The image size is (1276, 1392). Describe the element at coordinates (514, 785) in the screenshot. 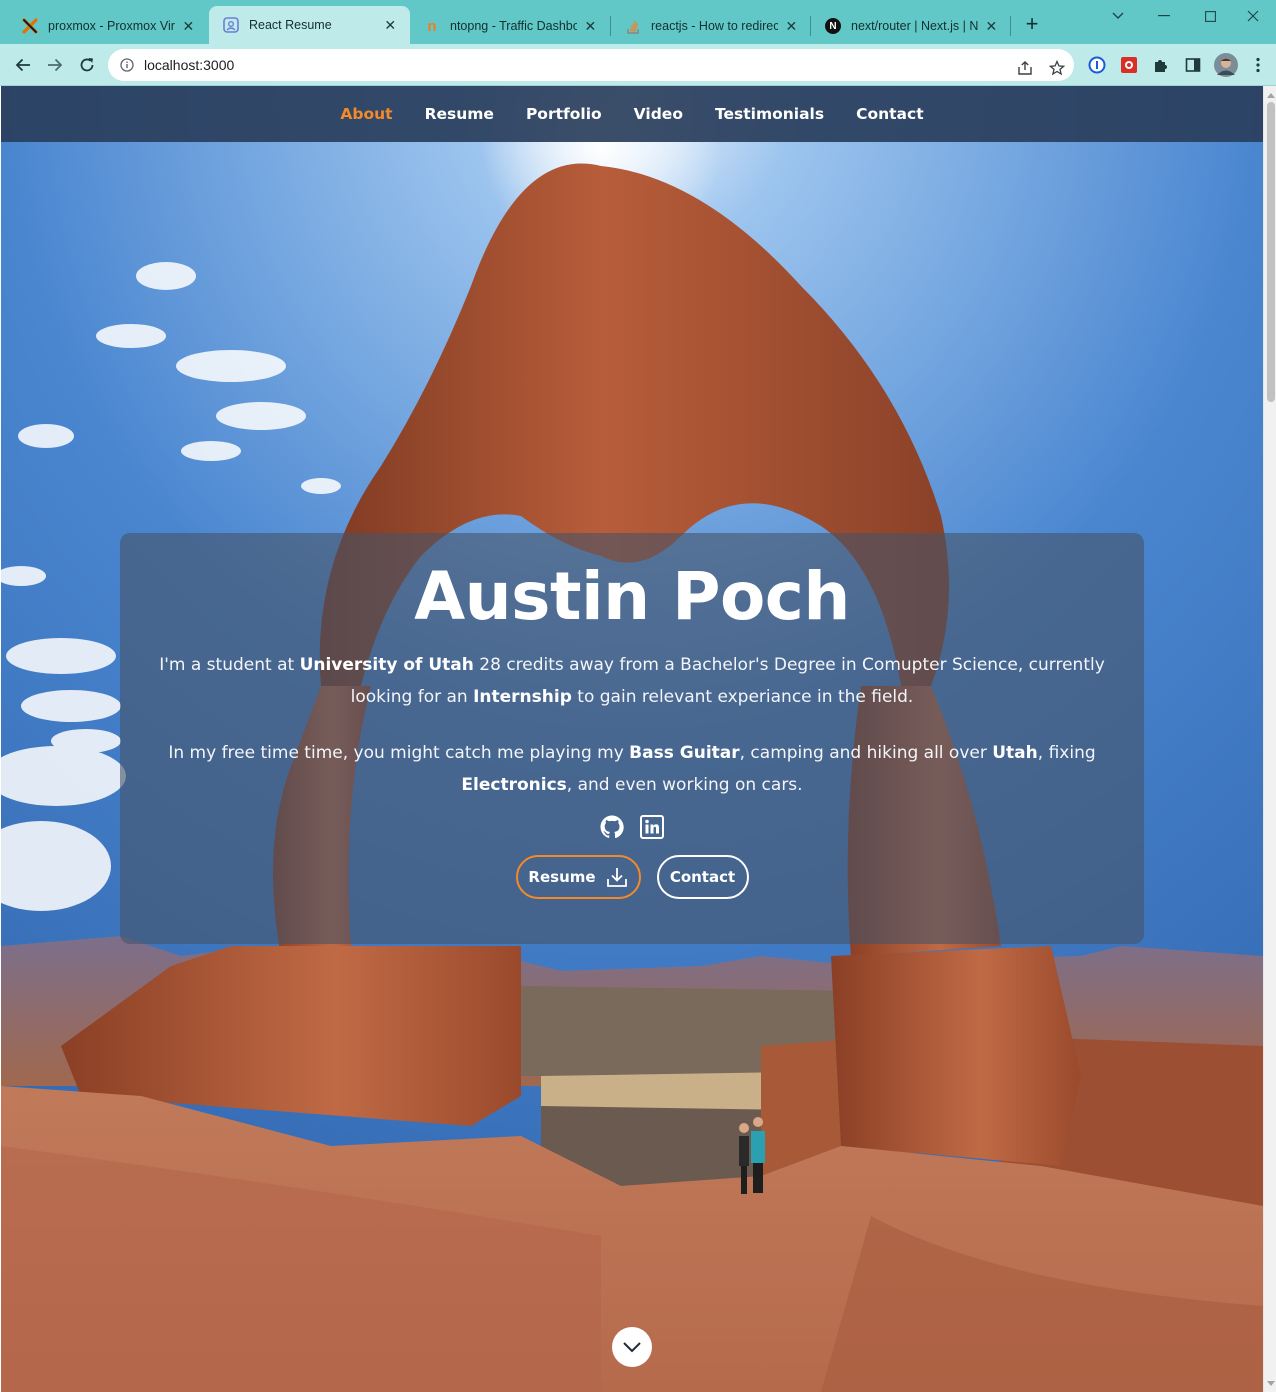

I see `highlight-electronics: Electronics` at that location.